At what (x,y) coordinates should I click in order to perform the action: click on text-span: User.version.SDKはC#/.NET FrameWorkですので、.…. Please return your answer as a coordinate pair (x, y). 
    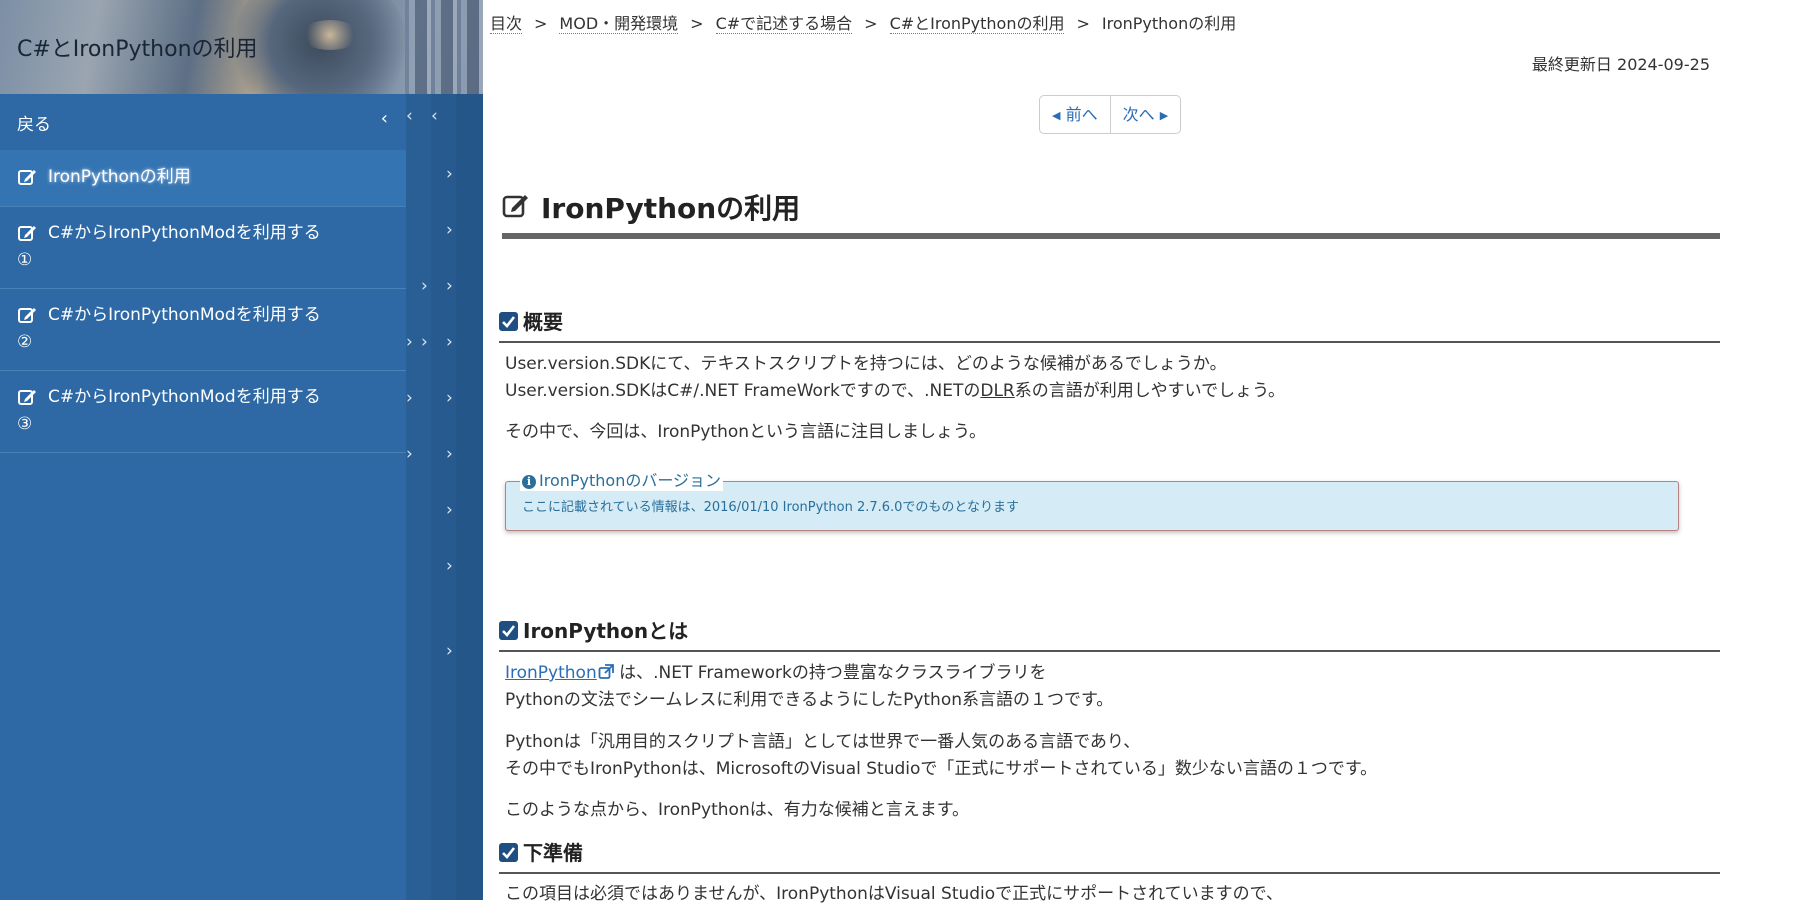
    Looking at the image, I should click on (743, 391).